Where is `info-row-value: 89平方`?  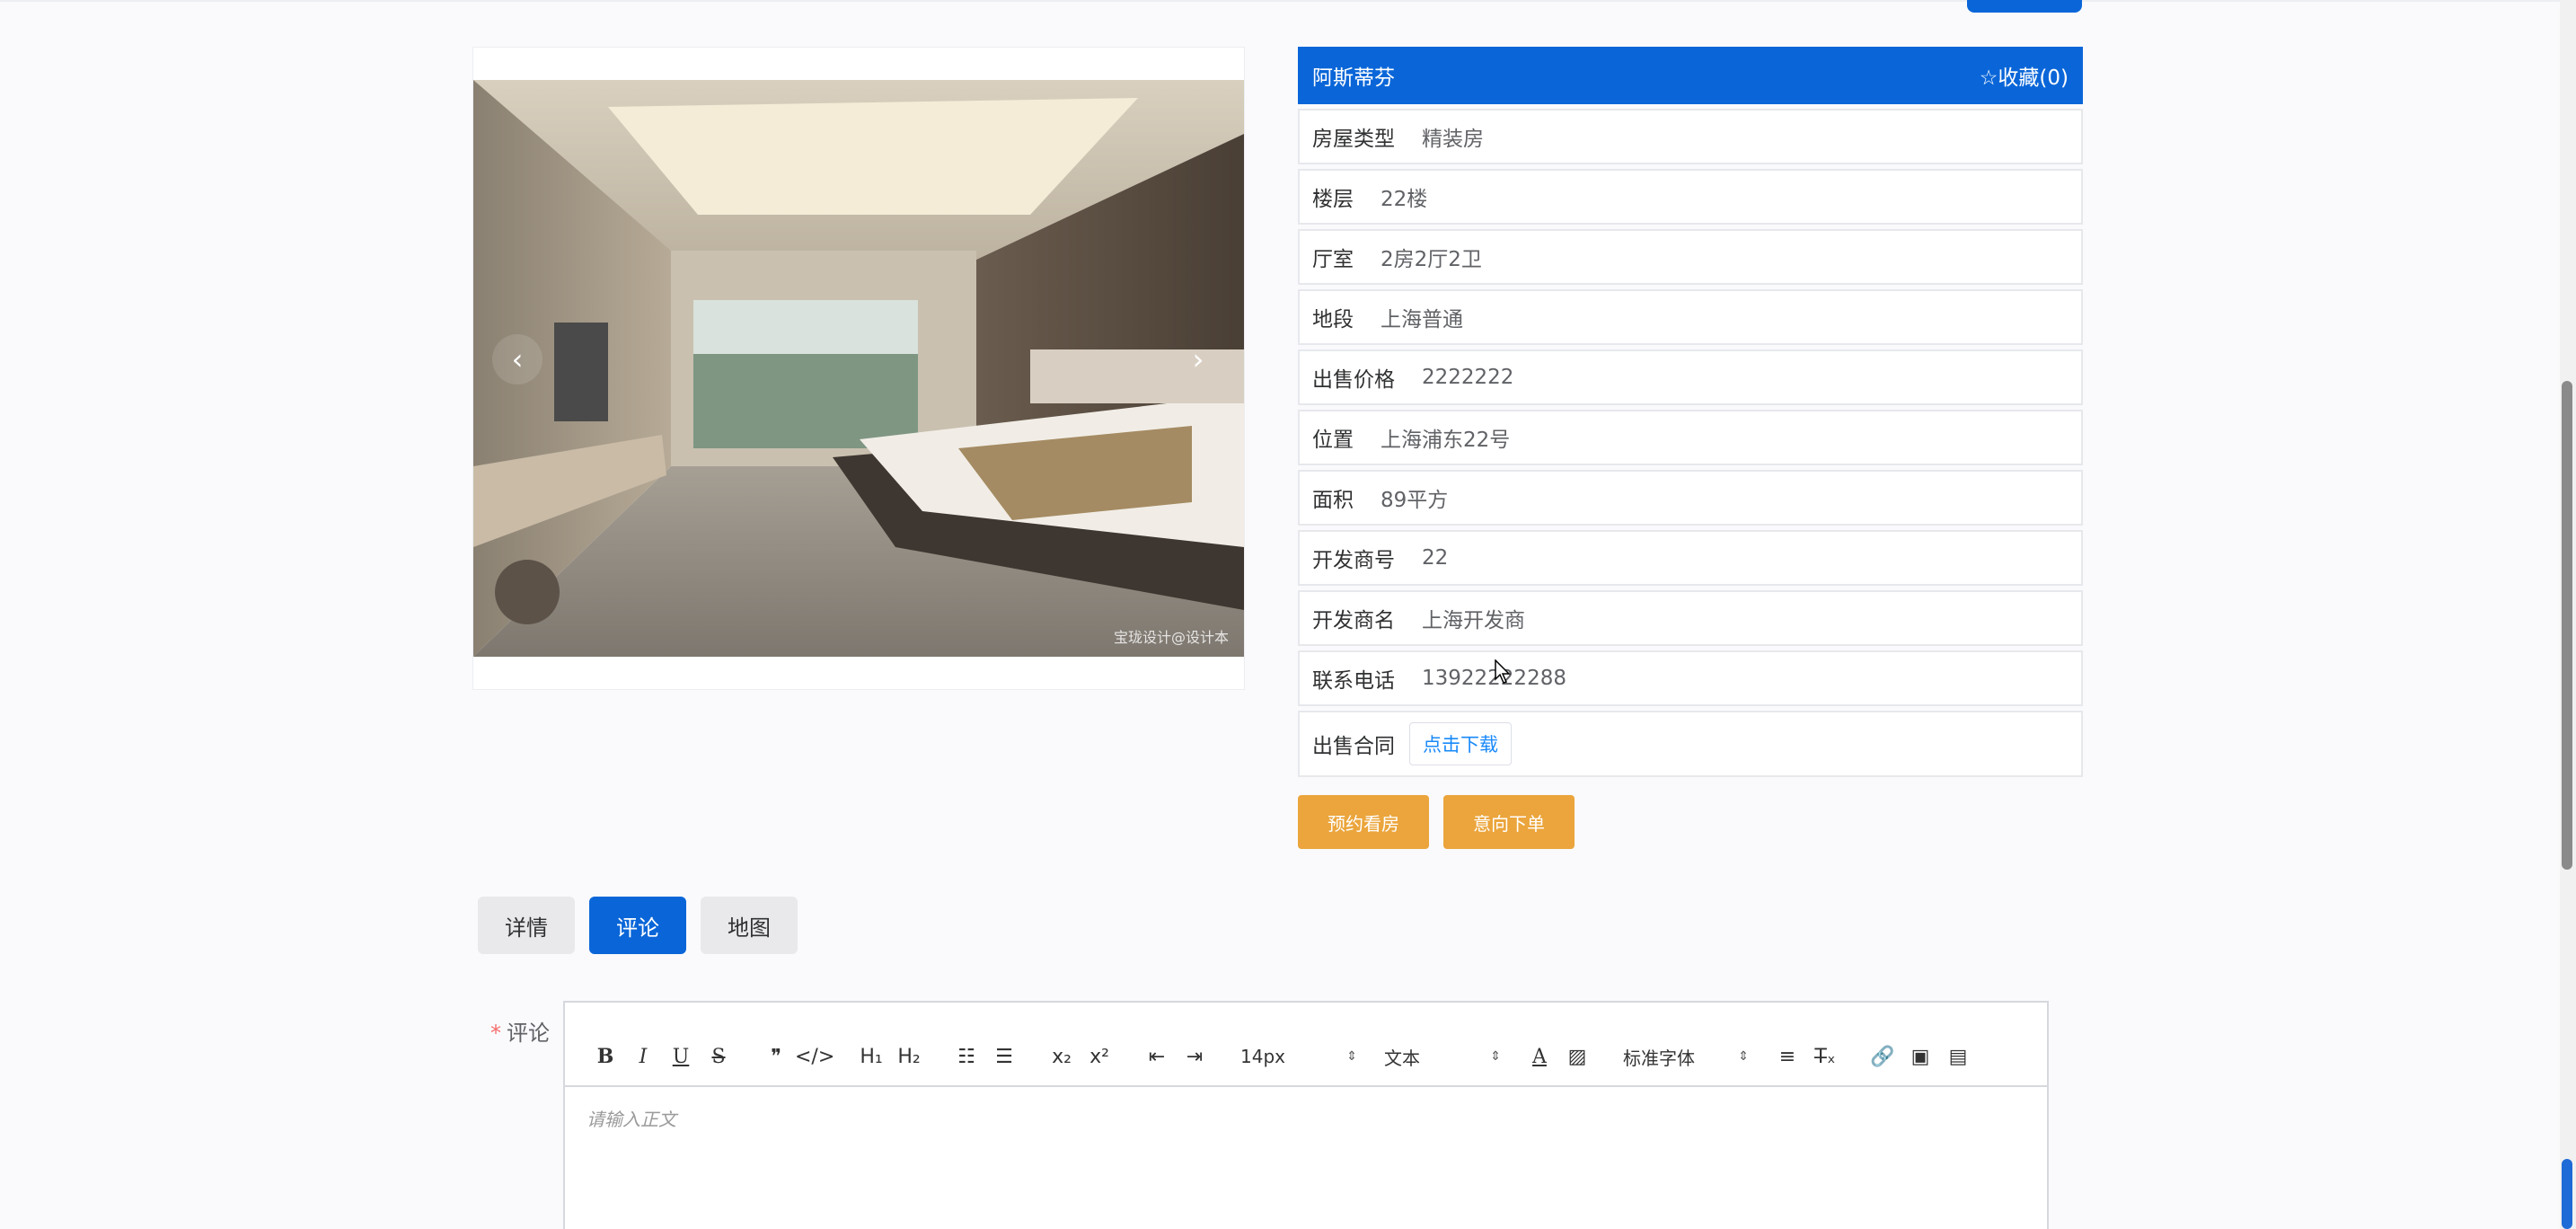 info-row-value: 89平方 is located at coordinates (1415, 500).